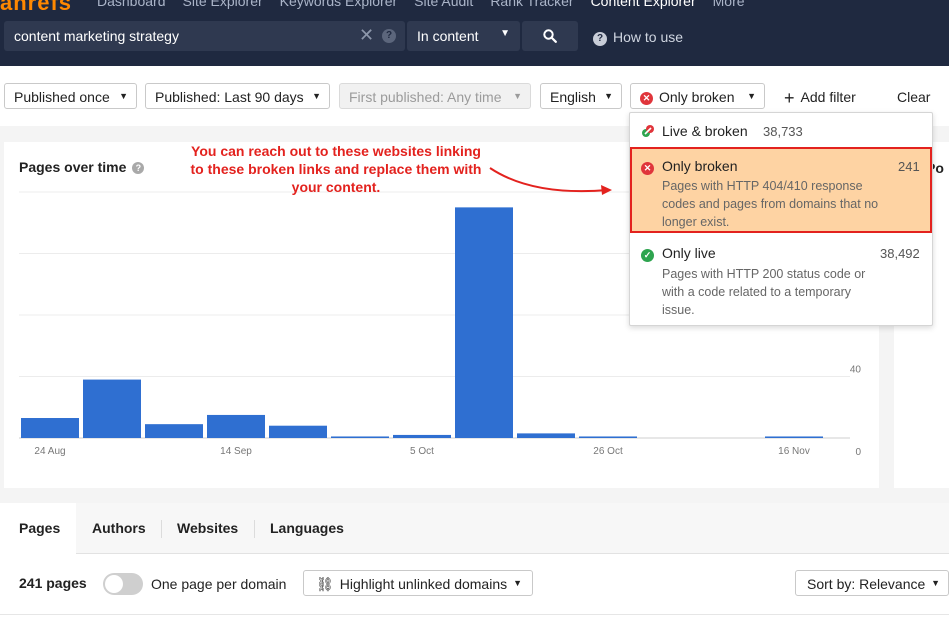  I want to click on add-filter-label: Add filter, so click(828, 97).